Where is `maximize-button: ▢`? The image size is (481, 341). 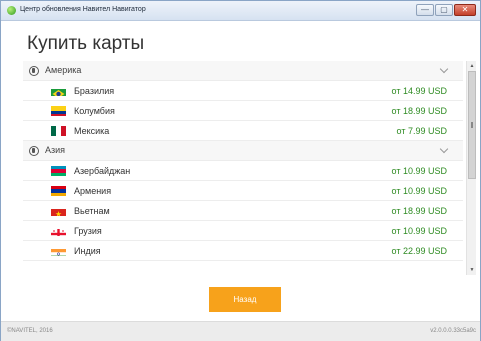
maximize-button: ▢ is located at coordinates (444, 10).